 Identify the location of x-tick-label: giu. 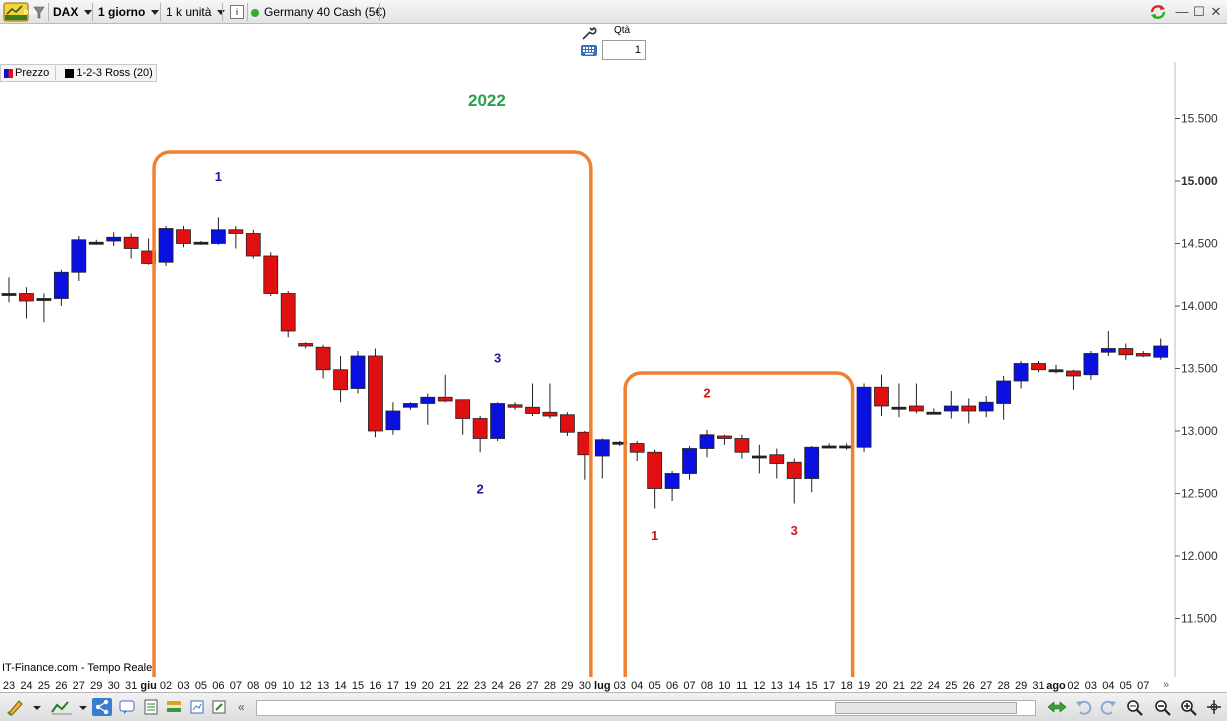
(148, 686).